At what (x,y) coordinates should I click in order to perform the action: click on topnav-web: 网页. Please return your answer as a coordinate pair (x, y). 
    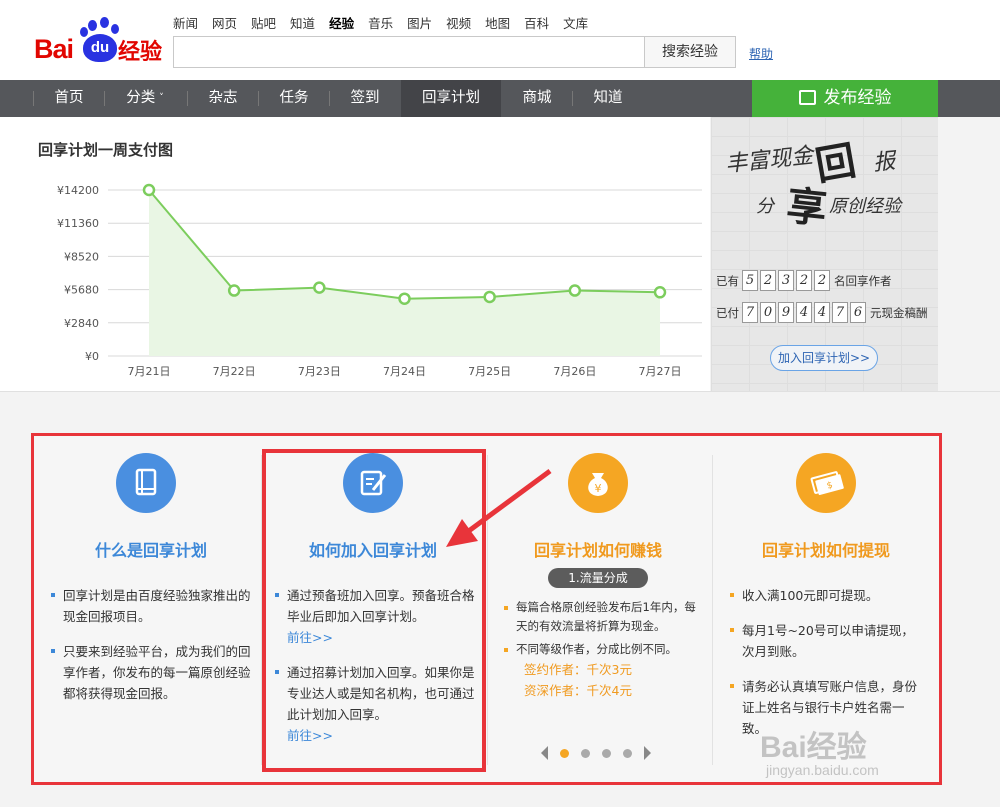
    Looking at the image, I should click on (224, 23).